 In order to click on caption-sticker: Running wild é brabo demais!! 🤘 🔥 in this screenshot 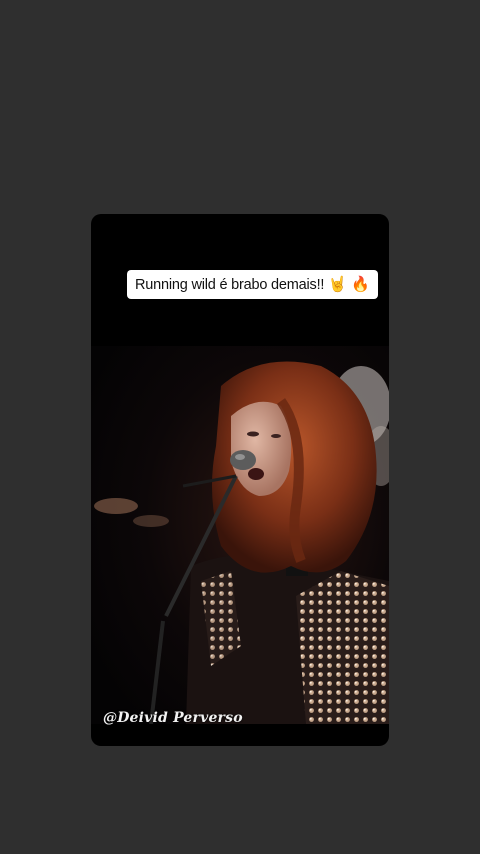, I will do `click(252, 284)`.